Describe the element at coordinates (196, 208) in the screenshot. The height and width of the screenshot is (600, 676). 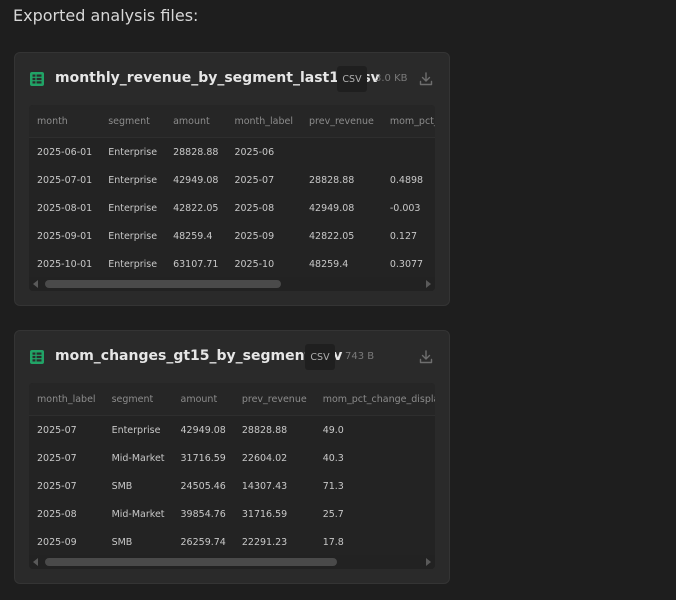
I see `table-cell: 42822.05` at that location.